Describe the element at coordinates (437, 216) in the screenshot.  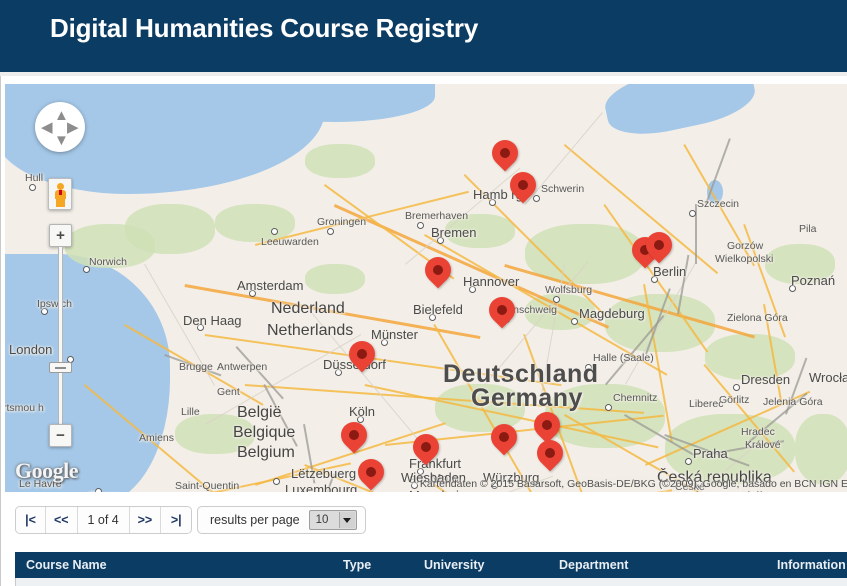
I see `map-place-label: Bremerhaven` at that location.